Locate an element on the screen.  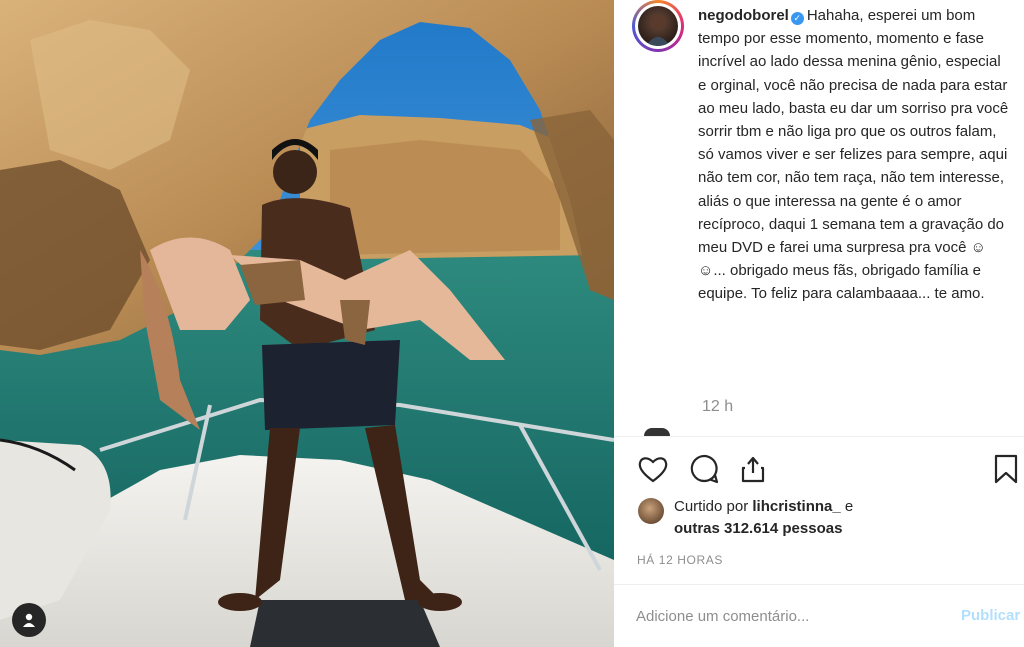
post-timestamp: HÁ 12 HORAS is located at coordinates (680, 560).